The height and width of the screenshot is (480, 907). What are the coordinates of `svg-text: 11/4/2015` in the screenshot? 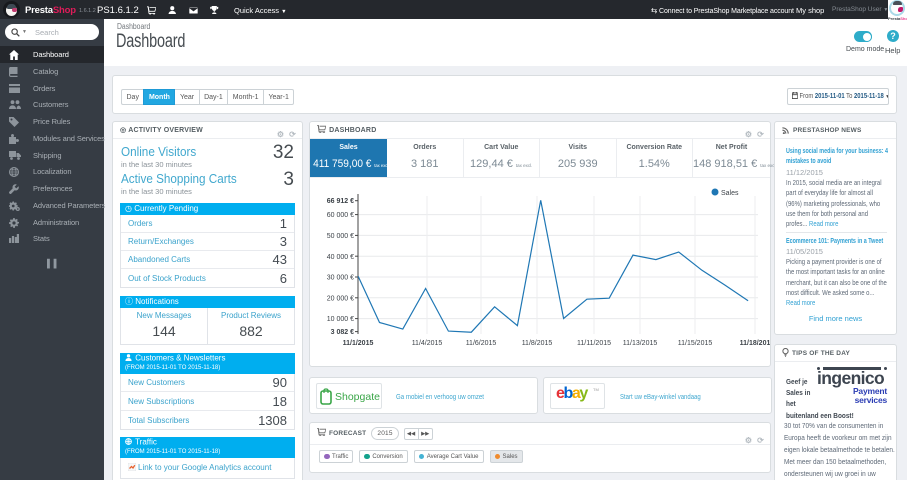 It's located at (427, 343).